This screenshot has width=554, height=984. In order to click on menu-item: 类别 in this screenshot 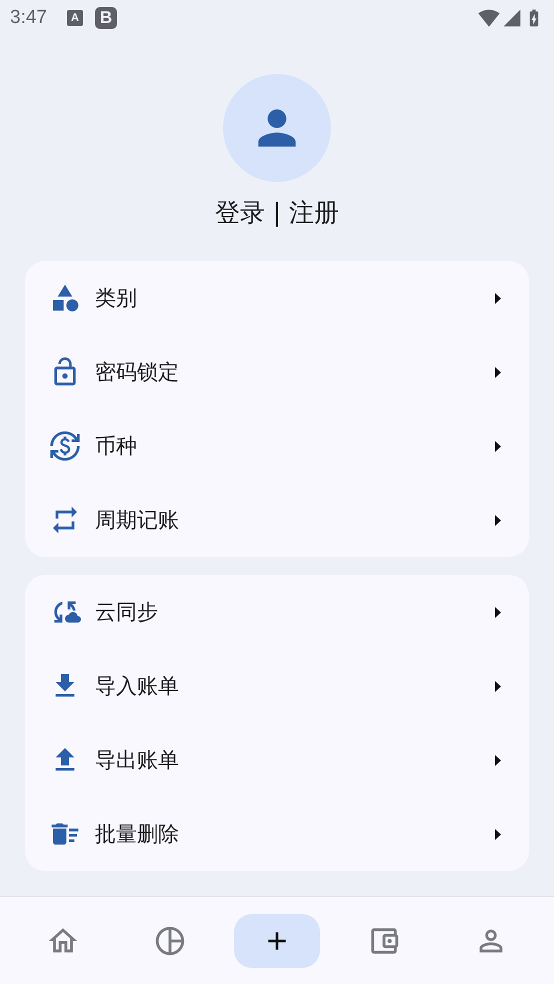, I will do `click(277, 298)`.